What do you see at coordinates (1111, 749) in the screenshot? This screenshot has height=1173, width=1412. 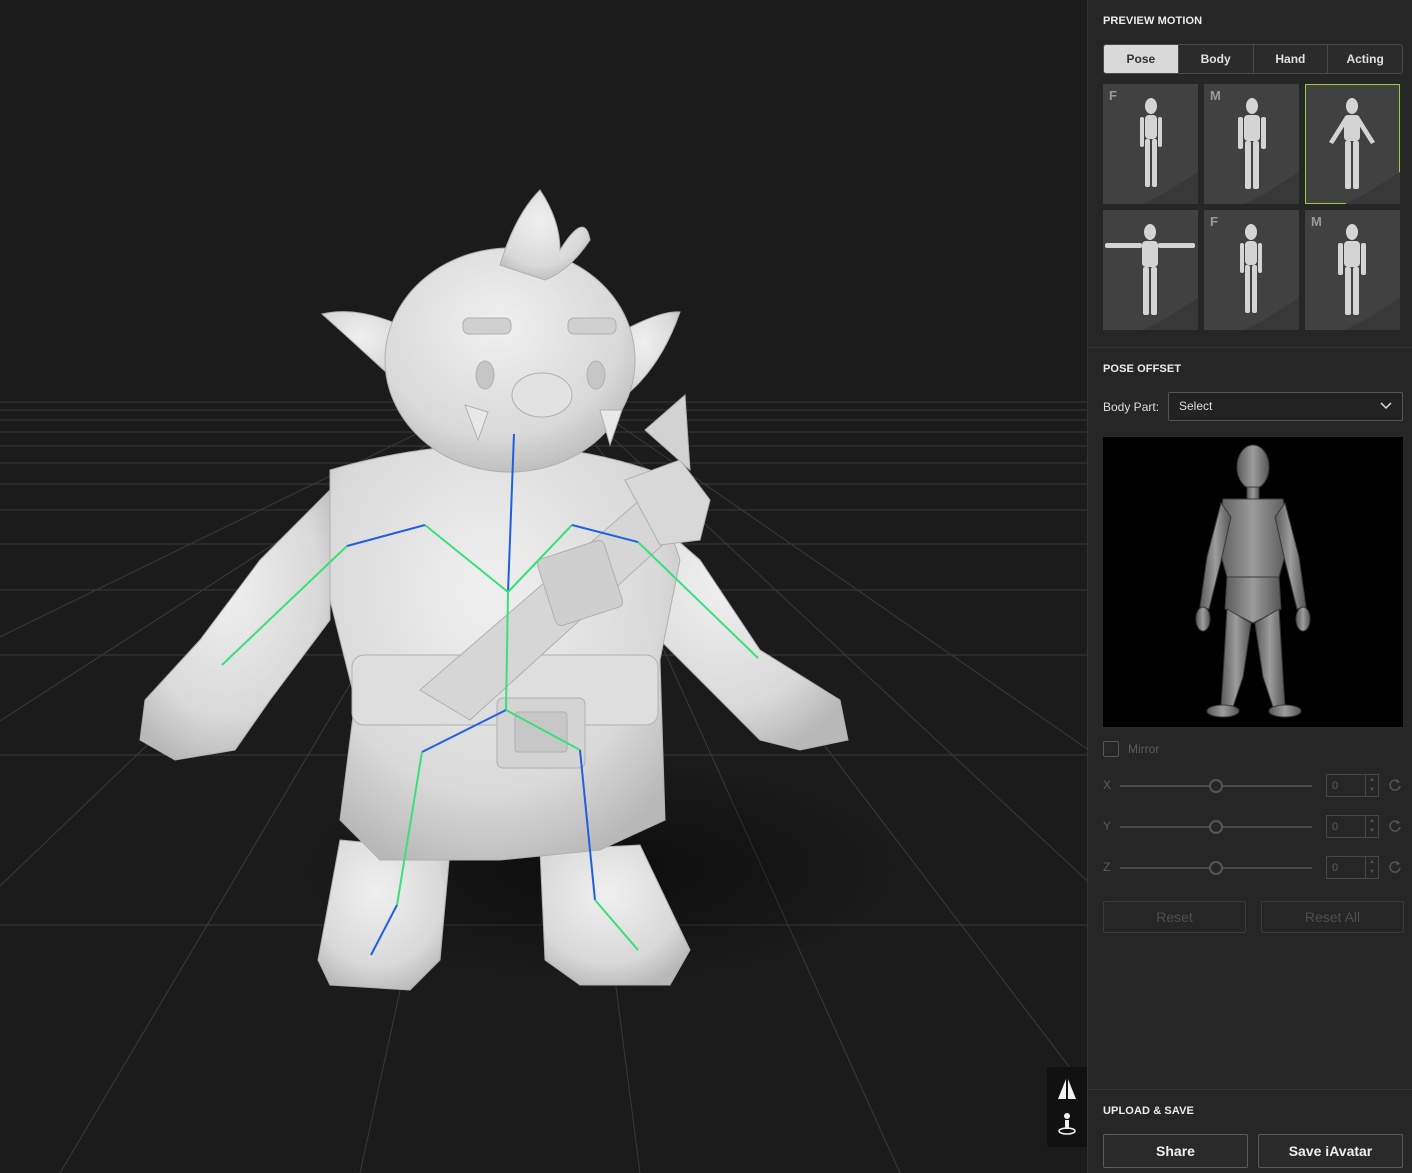 I see `mirror-checkbox` at bounding box center [1111, 749].